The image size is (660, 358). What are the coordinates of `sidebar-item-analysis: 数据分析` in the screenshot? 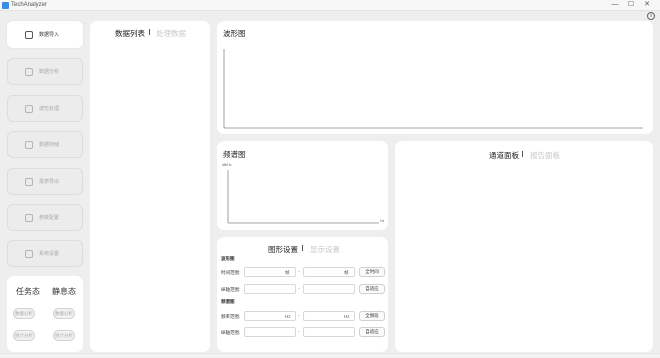 It's located at (45, 71).